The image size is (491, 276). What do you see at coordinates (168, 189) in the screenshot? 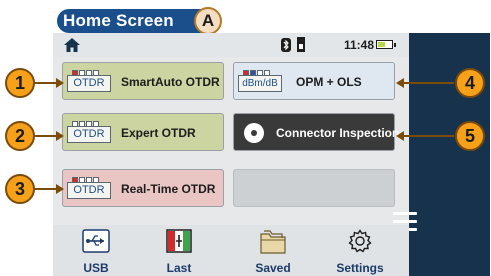
I see `tile-label: Real-Time OTDR` at bounding box center [168, 189].